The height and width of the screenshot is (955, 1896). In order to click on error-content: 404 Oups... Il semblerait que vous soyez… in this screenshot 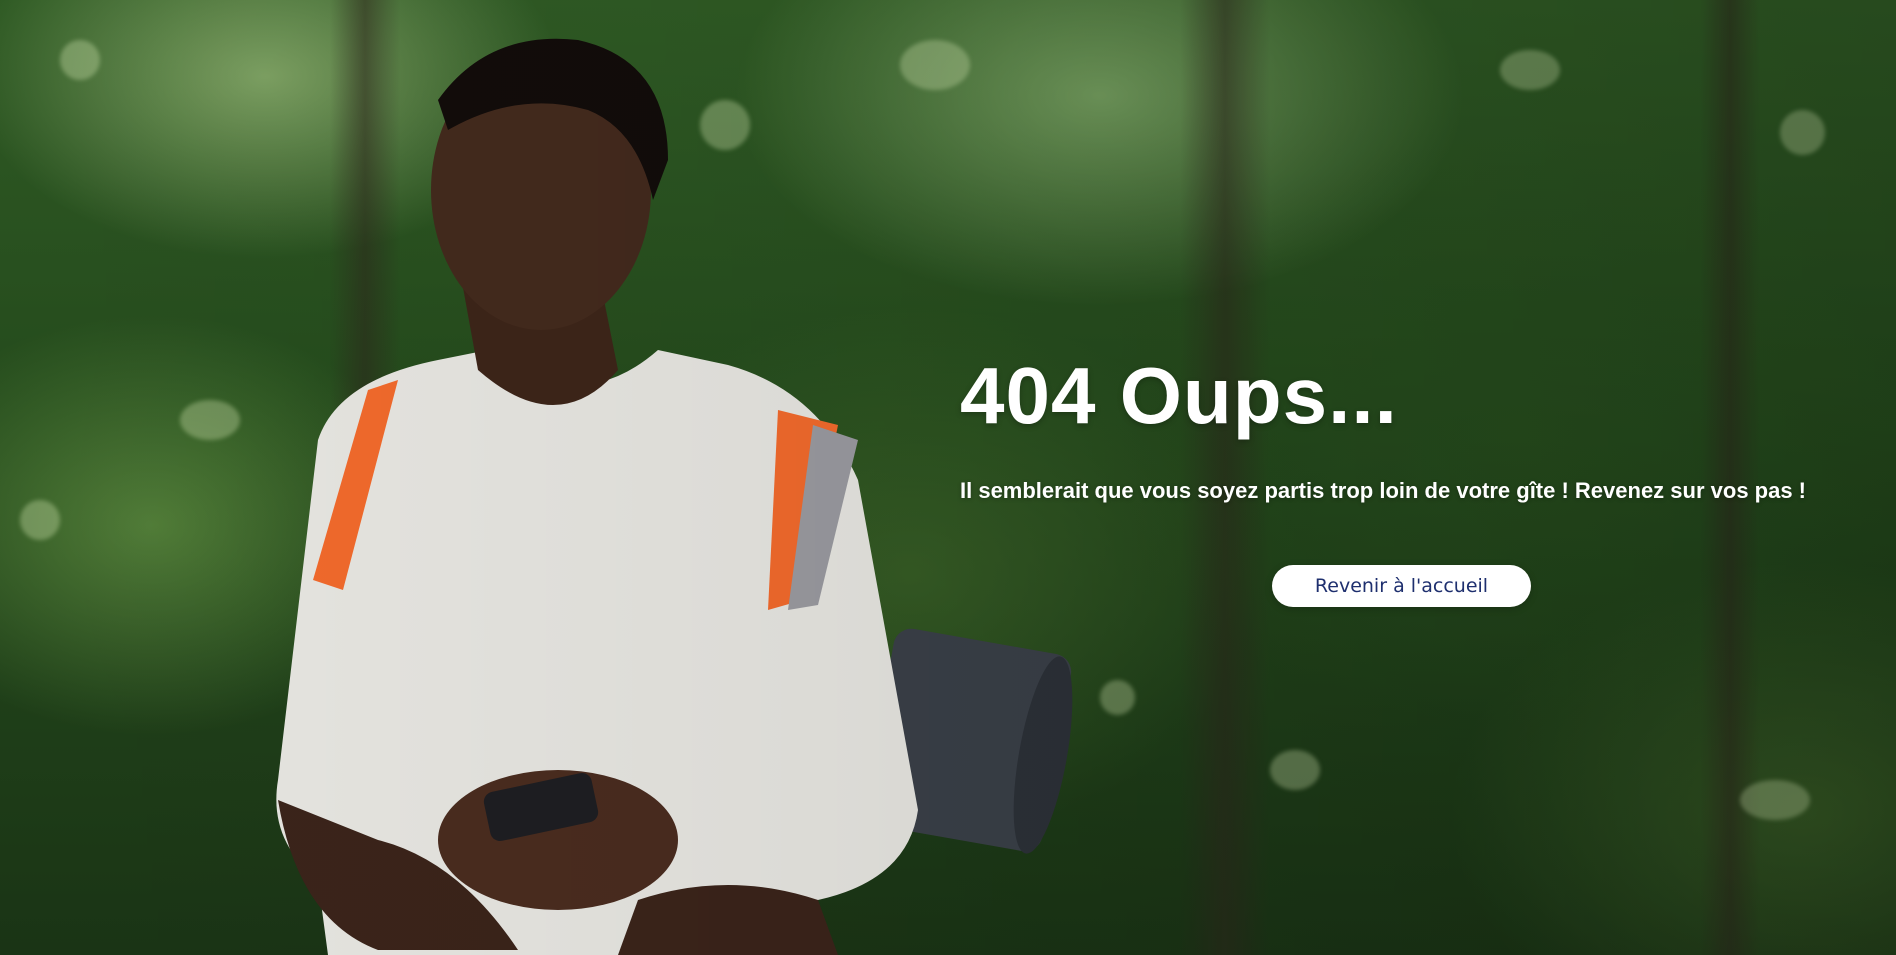, I will do `click(1400, 428)`.